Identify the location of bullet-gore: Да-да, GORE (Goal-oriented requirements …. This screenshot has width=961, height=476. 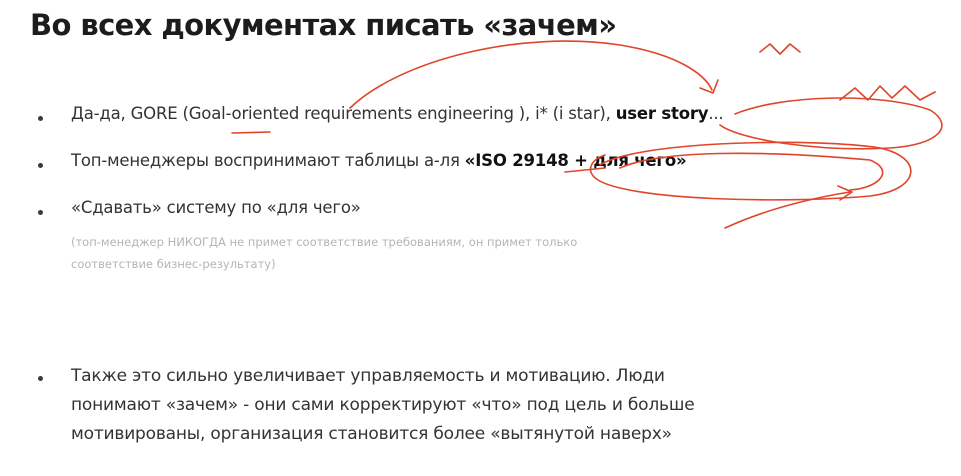
(397, 113).